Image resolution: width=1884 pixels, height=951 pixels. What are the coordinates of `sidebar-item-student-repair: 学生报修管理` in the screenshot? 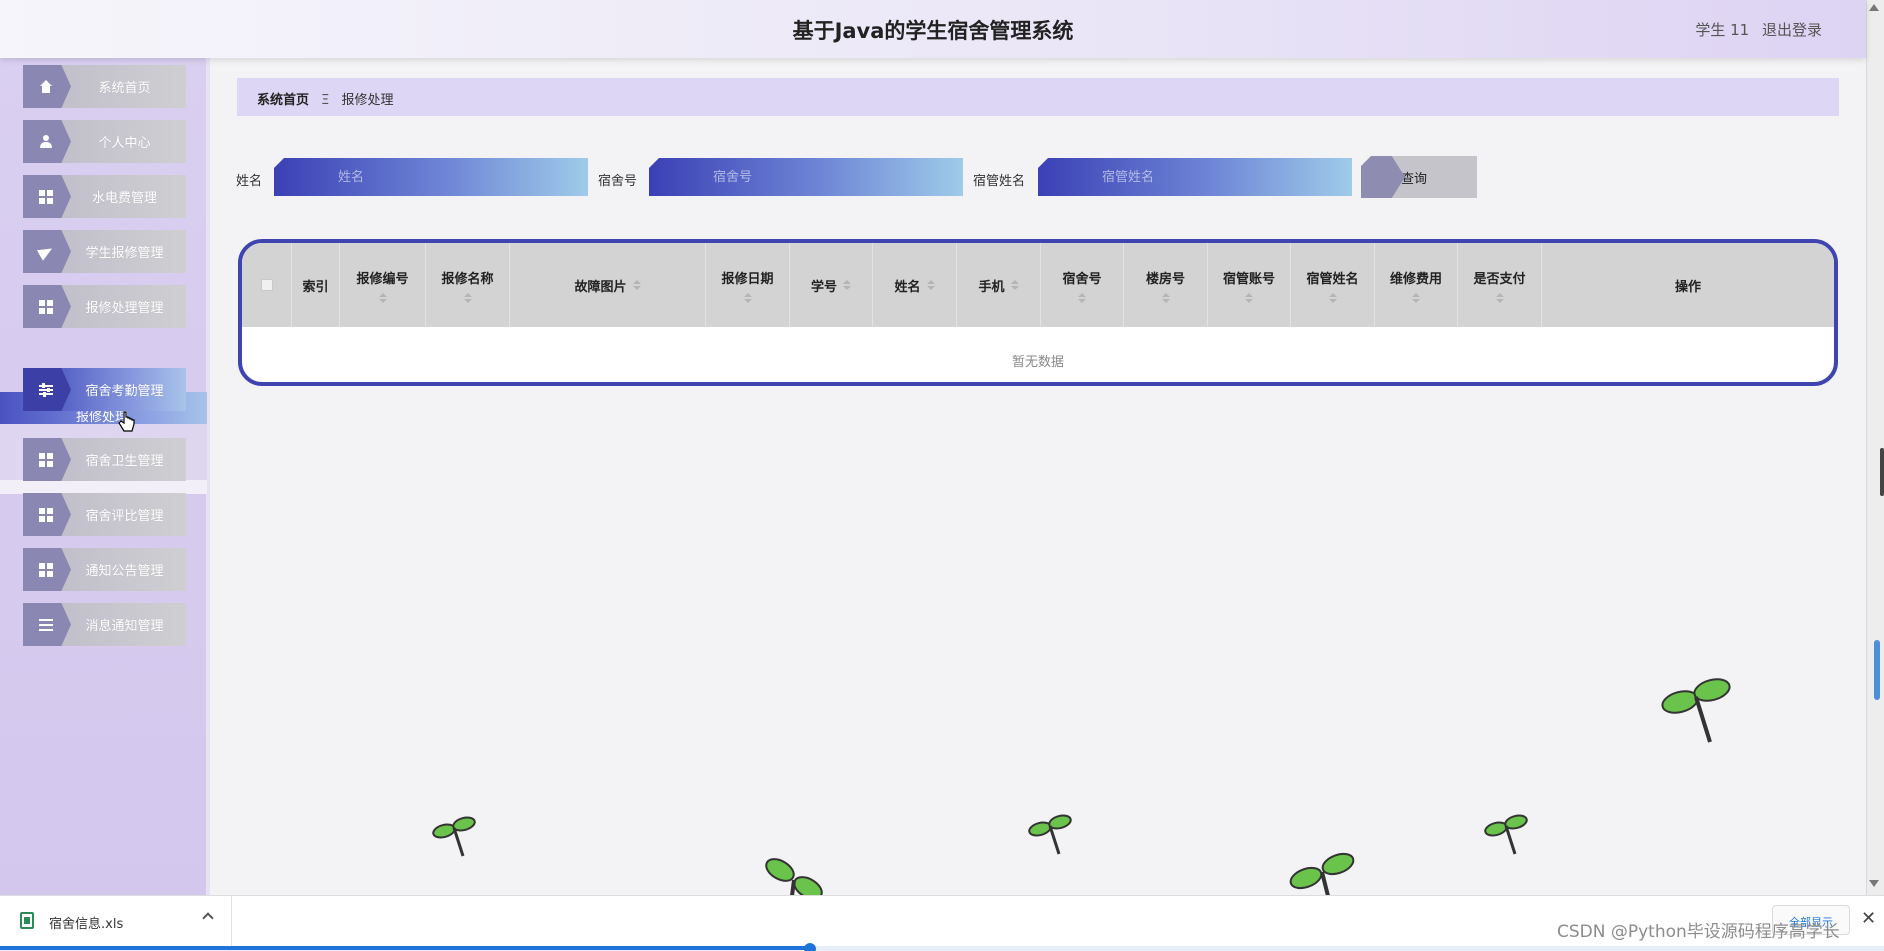 It's located at (104, 251).